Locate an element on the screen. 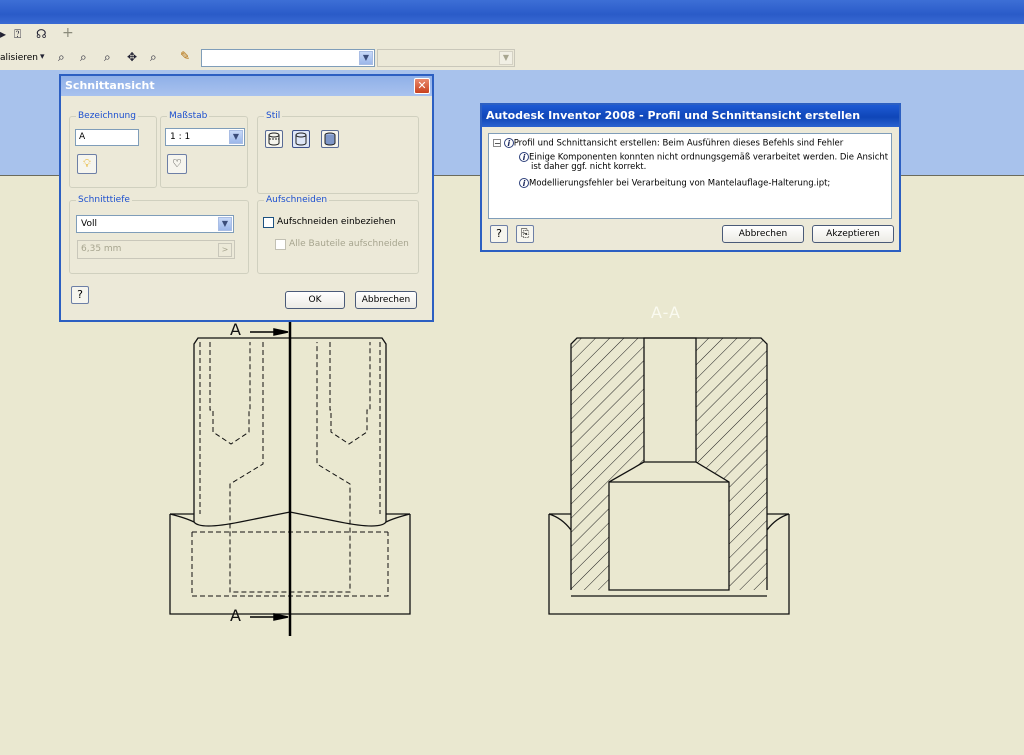 This screenshot has width=1024, height=755. toolbar-partial-label: alisieren is located at coordinates (19, 58).